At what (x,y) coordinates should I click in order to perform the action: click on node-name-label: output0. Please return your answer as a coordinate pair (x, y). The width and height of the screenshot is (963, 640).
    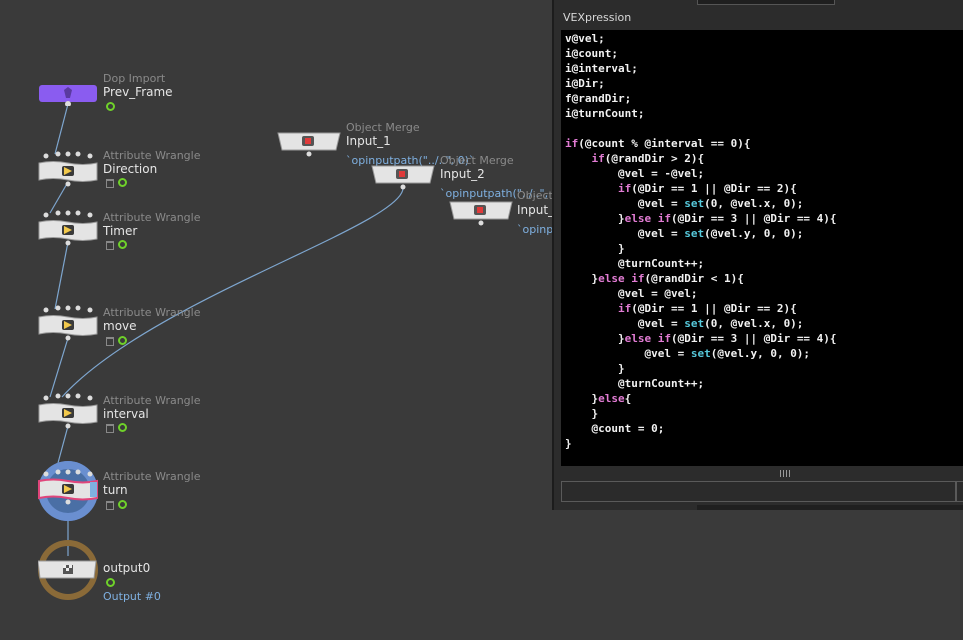
    Looking at the image, I should click on (126, 568).